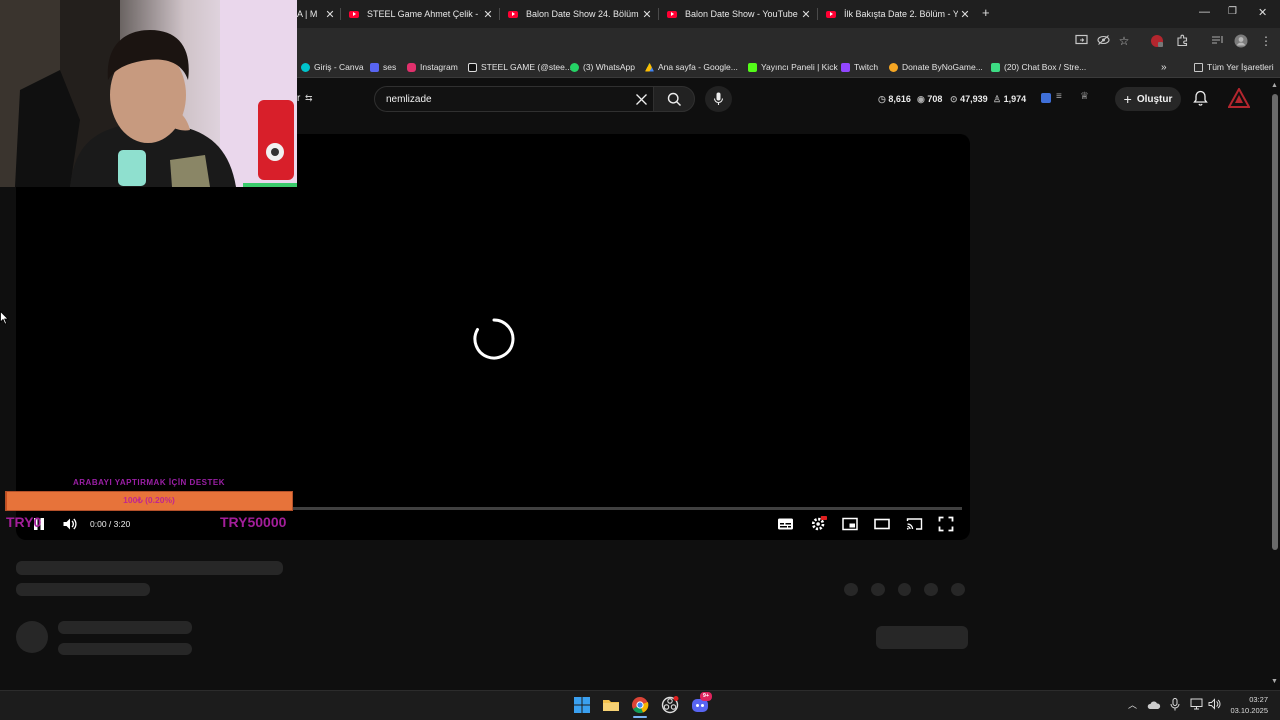  I want to click on create-button: + Oluştur, so click(1148, 99).